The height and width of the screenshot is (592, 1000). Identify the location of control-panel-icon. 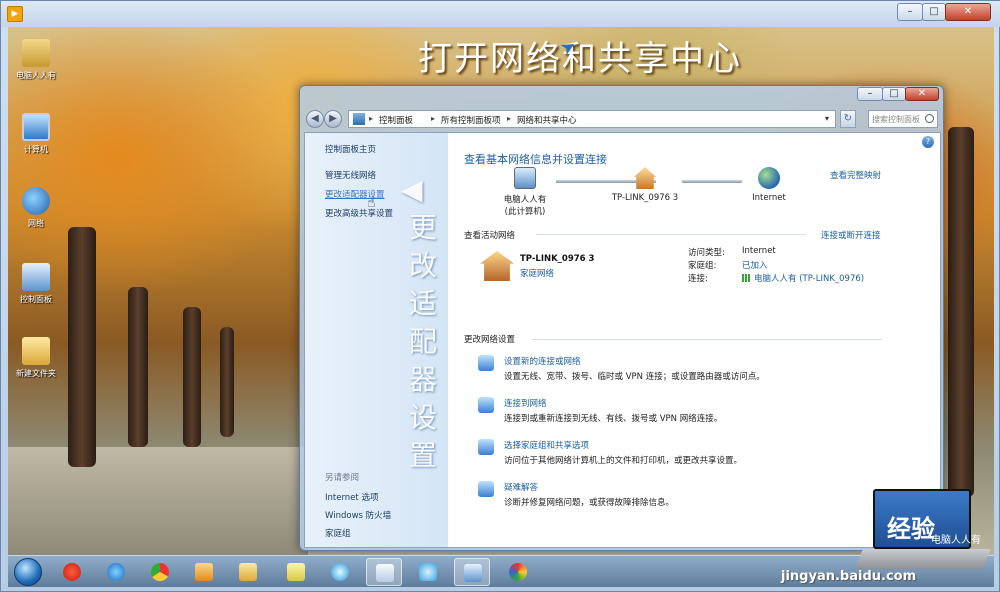
(359, 119).